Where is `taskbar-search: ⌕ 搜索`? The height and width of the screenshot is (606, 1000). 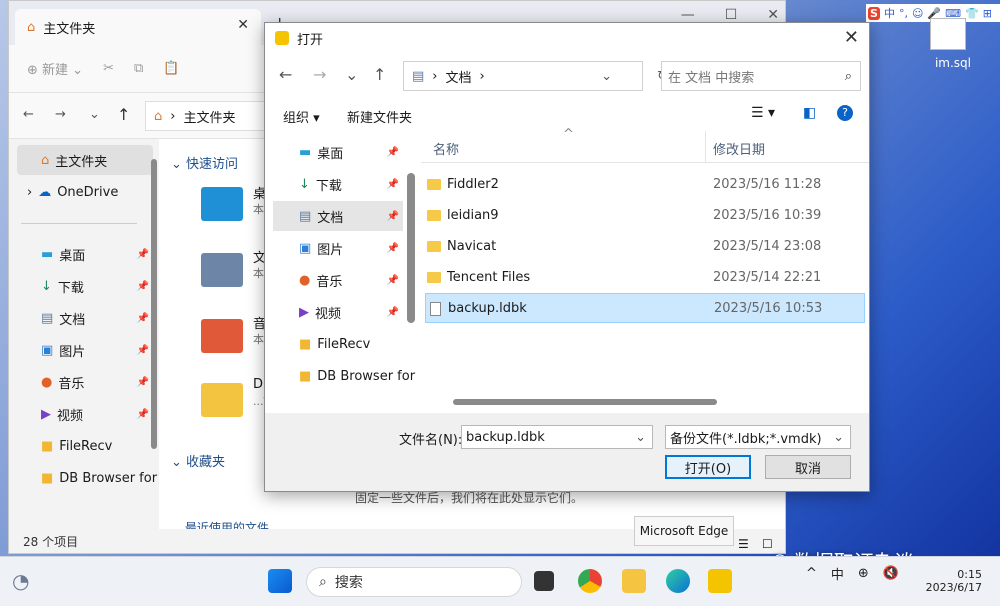 taskbar-search: ⌕ 搜索 is located at coordinates (414, 582).